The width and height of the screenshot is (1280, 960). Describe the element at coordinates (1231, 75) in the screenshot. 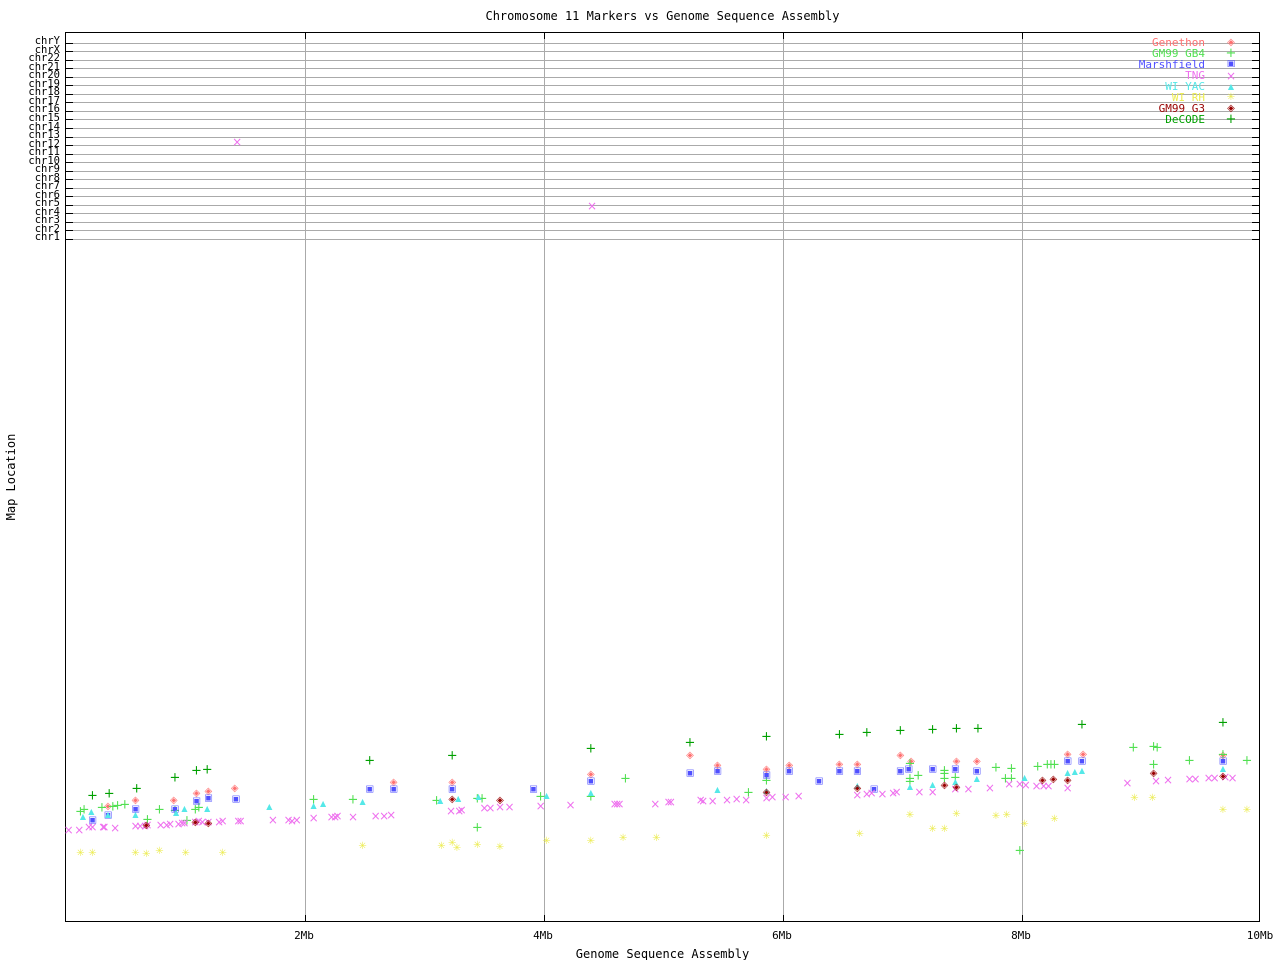

I see `cross-icon: ×` at that location.